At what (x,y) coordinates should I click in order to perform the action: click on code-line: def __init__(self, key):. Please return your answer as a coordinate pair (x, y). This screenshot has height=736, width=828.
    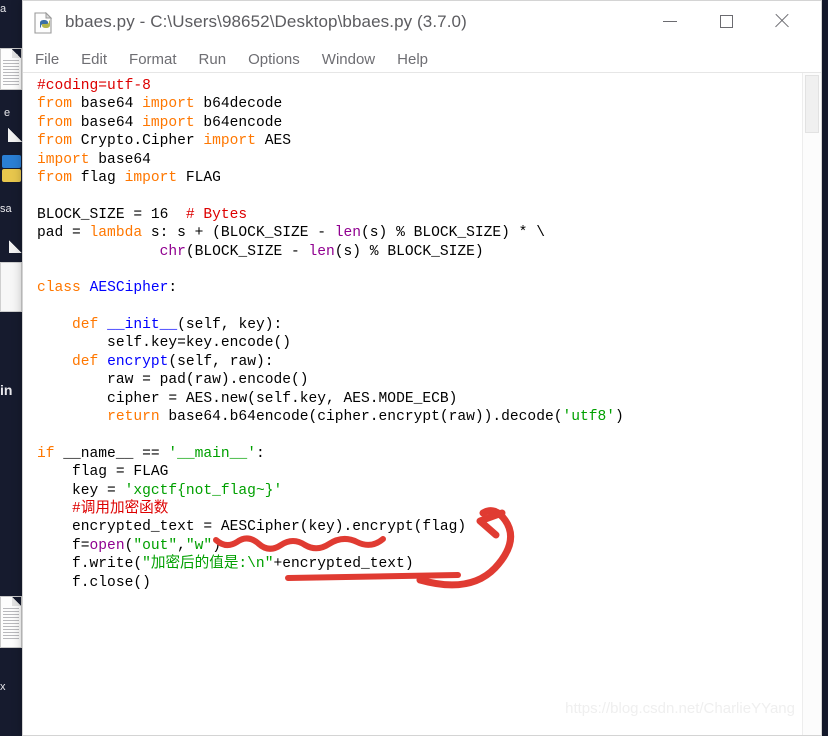
    Looking at the image, I should click on (418, 325).